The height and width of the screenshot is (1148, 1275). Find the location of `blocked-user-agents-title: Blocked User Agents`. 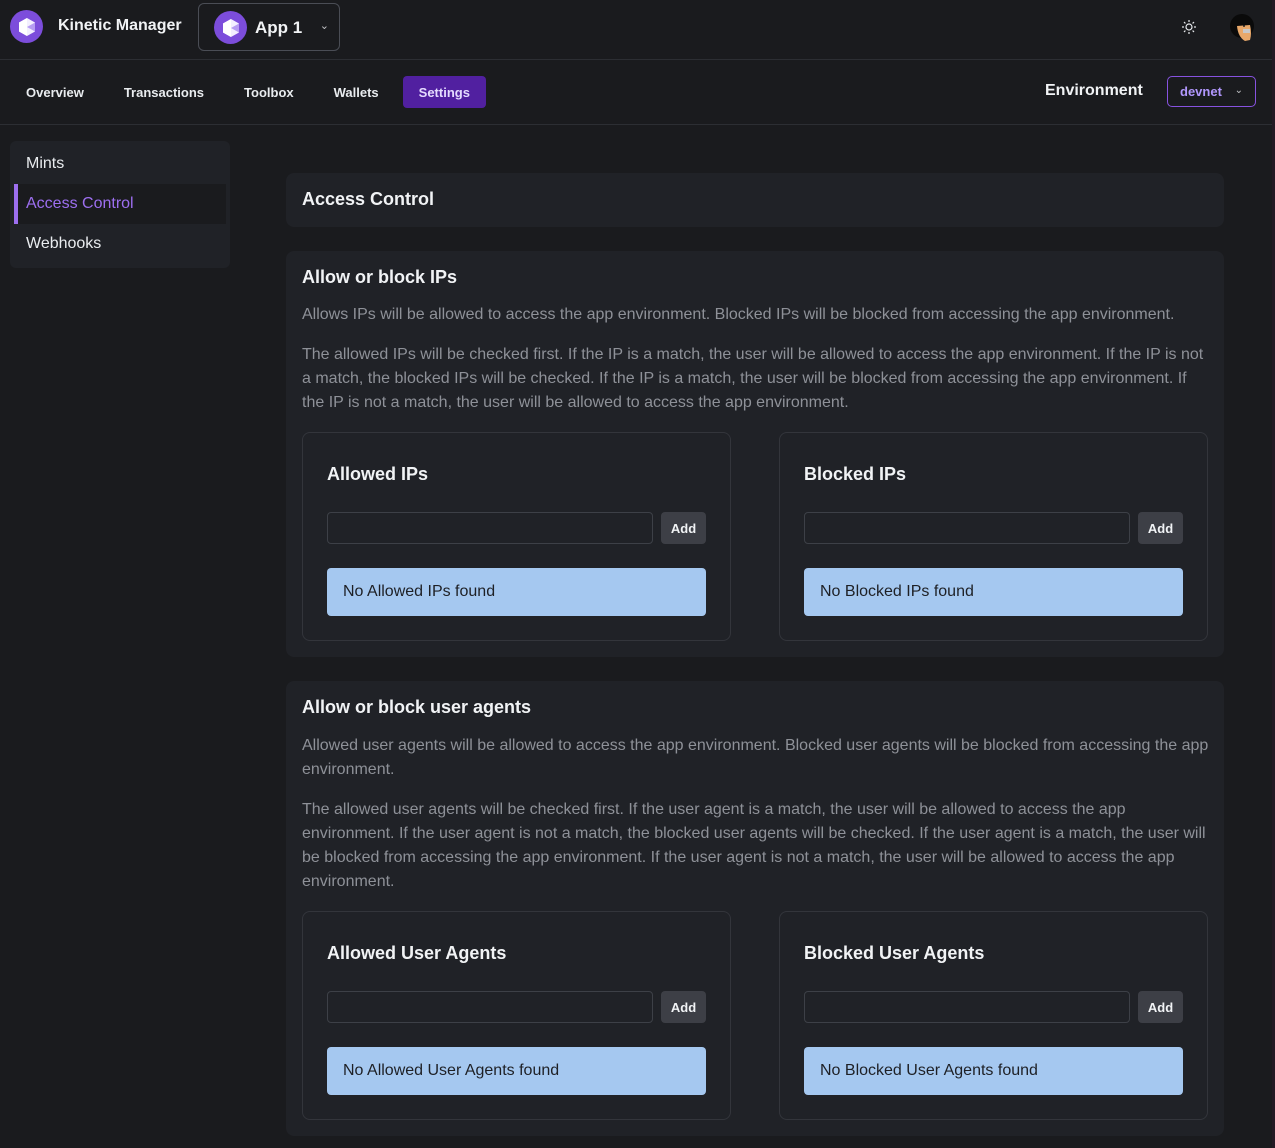

blocked-user-agents-title: Blocked User Agents is located at coordinates (894, 953).